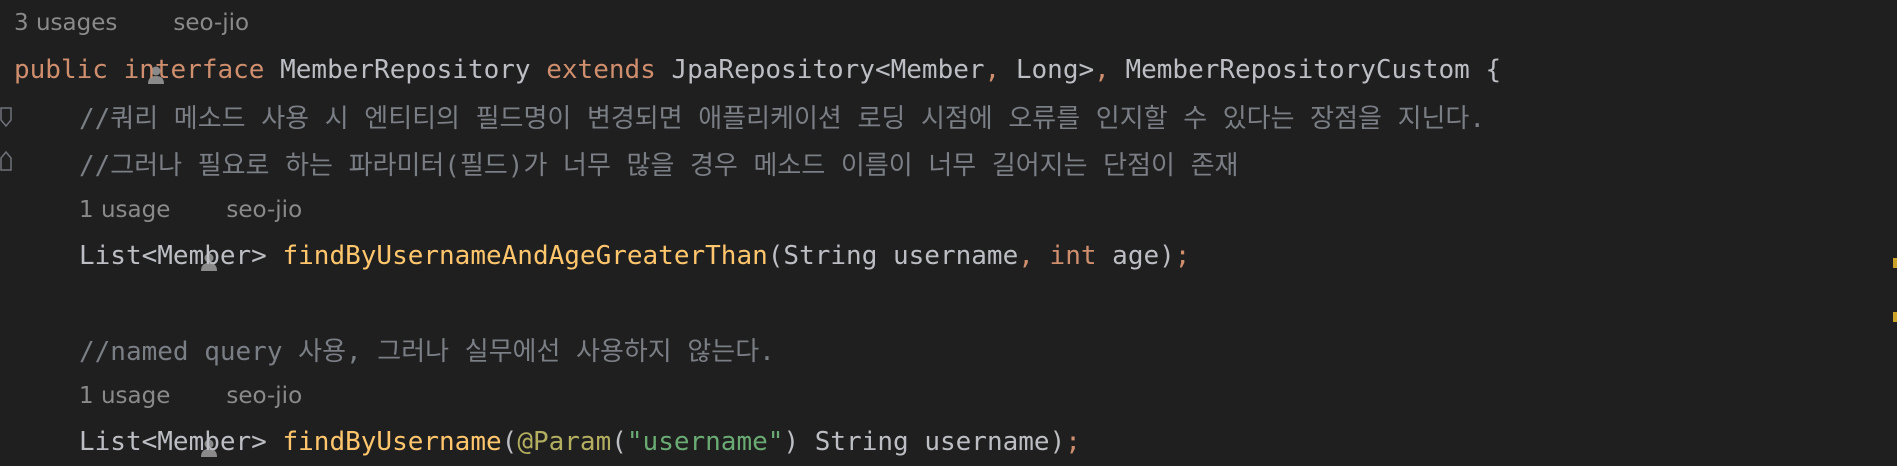  Describe the element at coordinates (194, 70) in the screenshot. I see `keyword-interface: interface` at that location.